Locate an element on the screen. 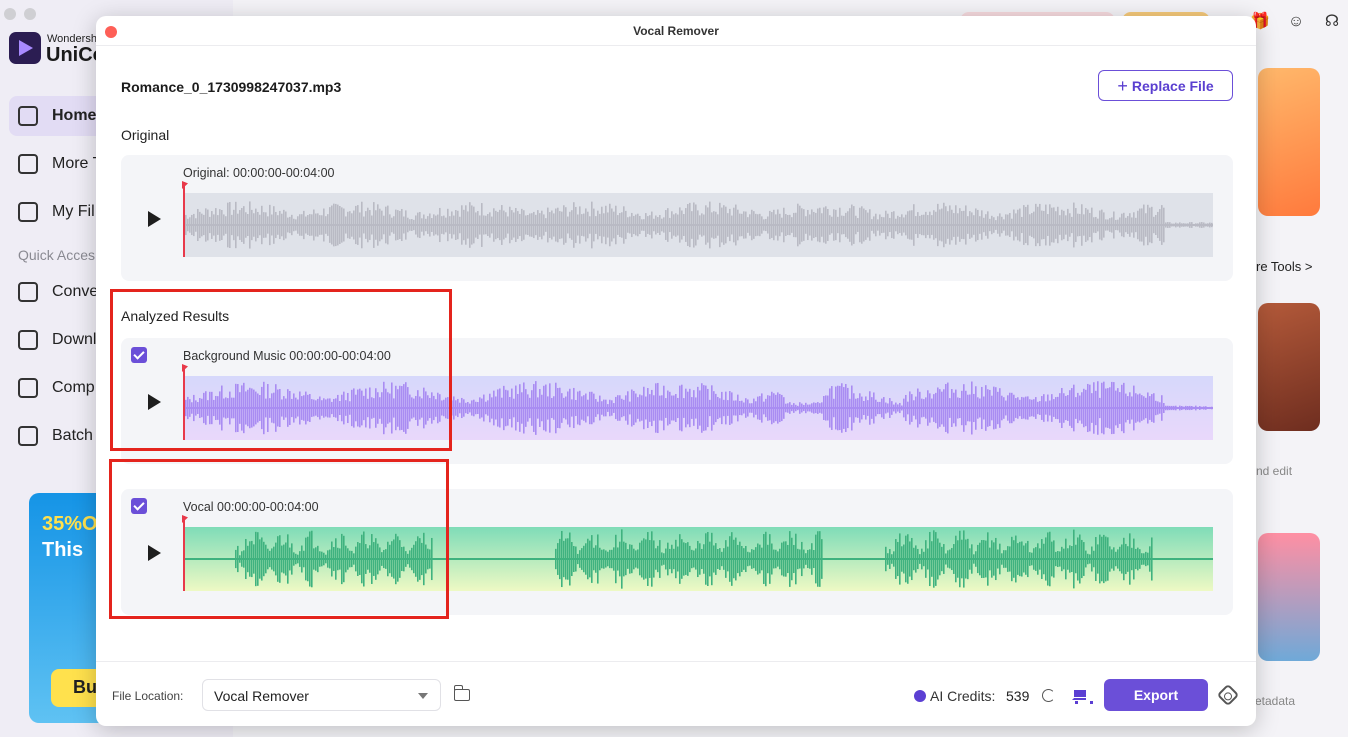 This screenshot has width=1348, height=737. sidebar-item-label: Conve is located at coordinates (75, 291).